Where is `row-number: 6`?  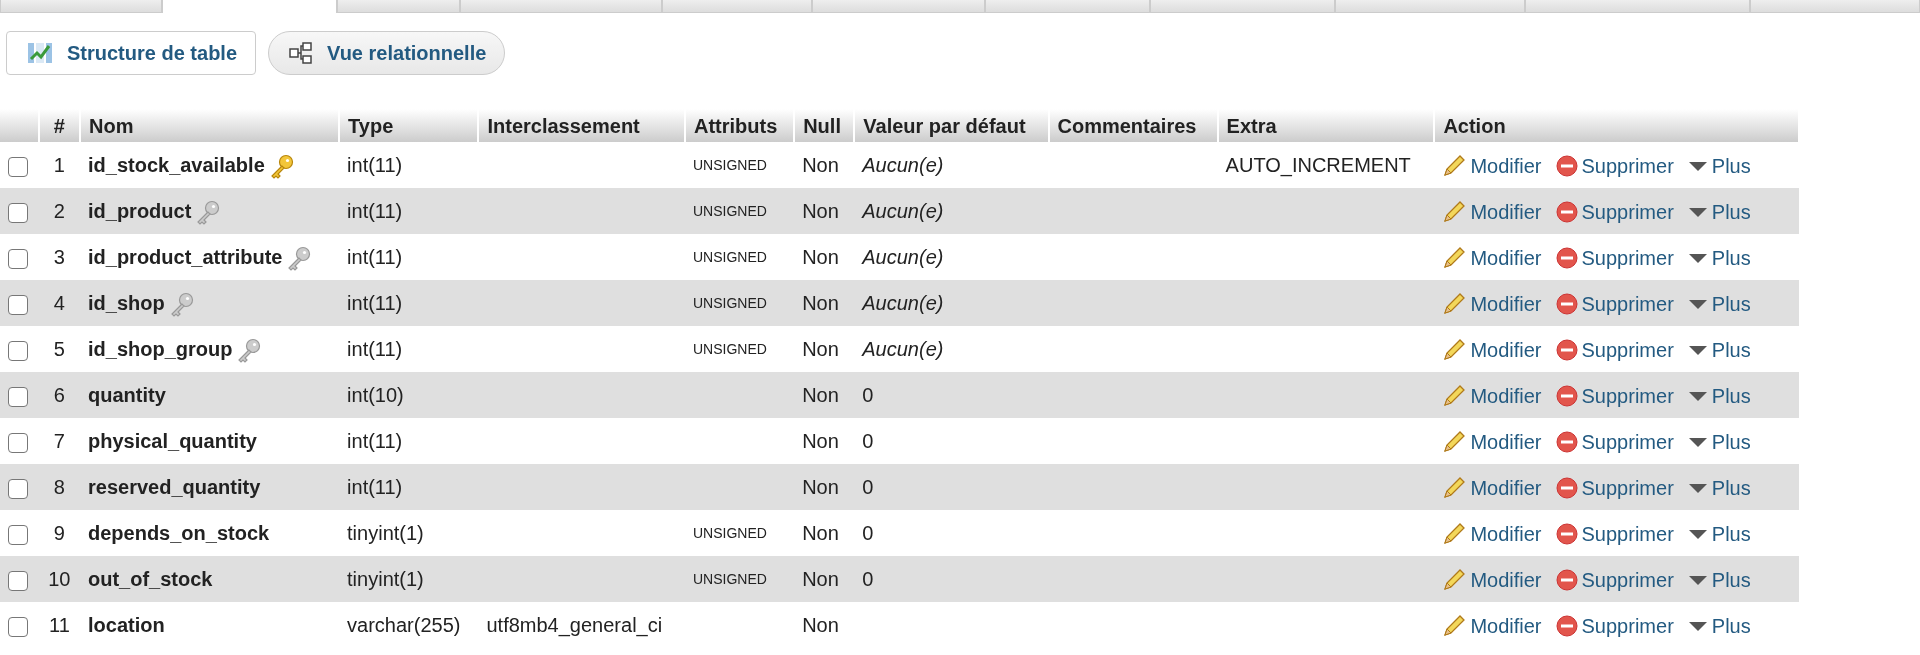
row-number: 6 is located at coordinates (59, 395).